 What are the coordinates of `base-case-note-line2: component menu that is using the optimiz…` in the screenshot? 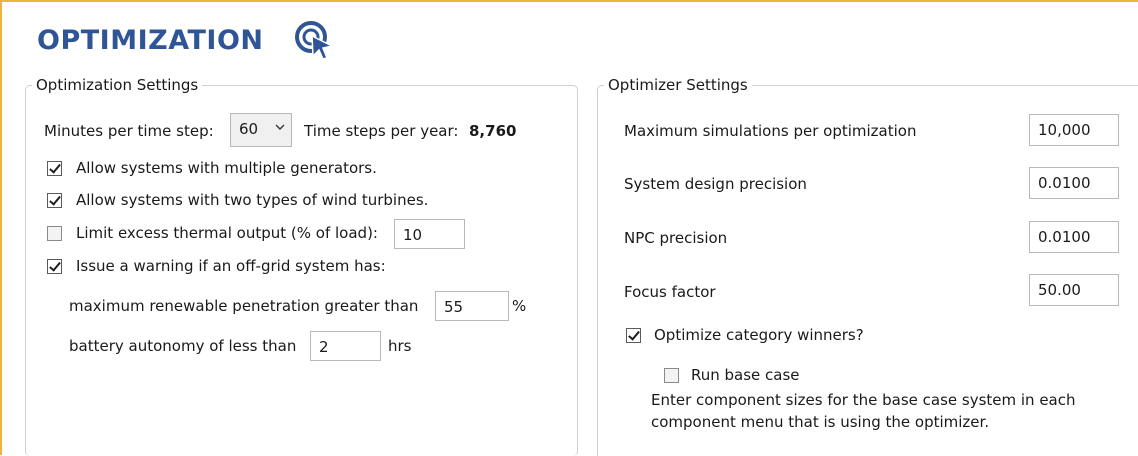 It's located at (820, 422).